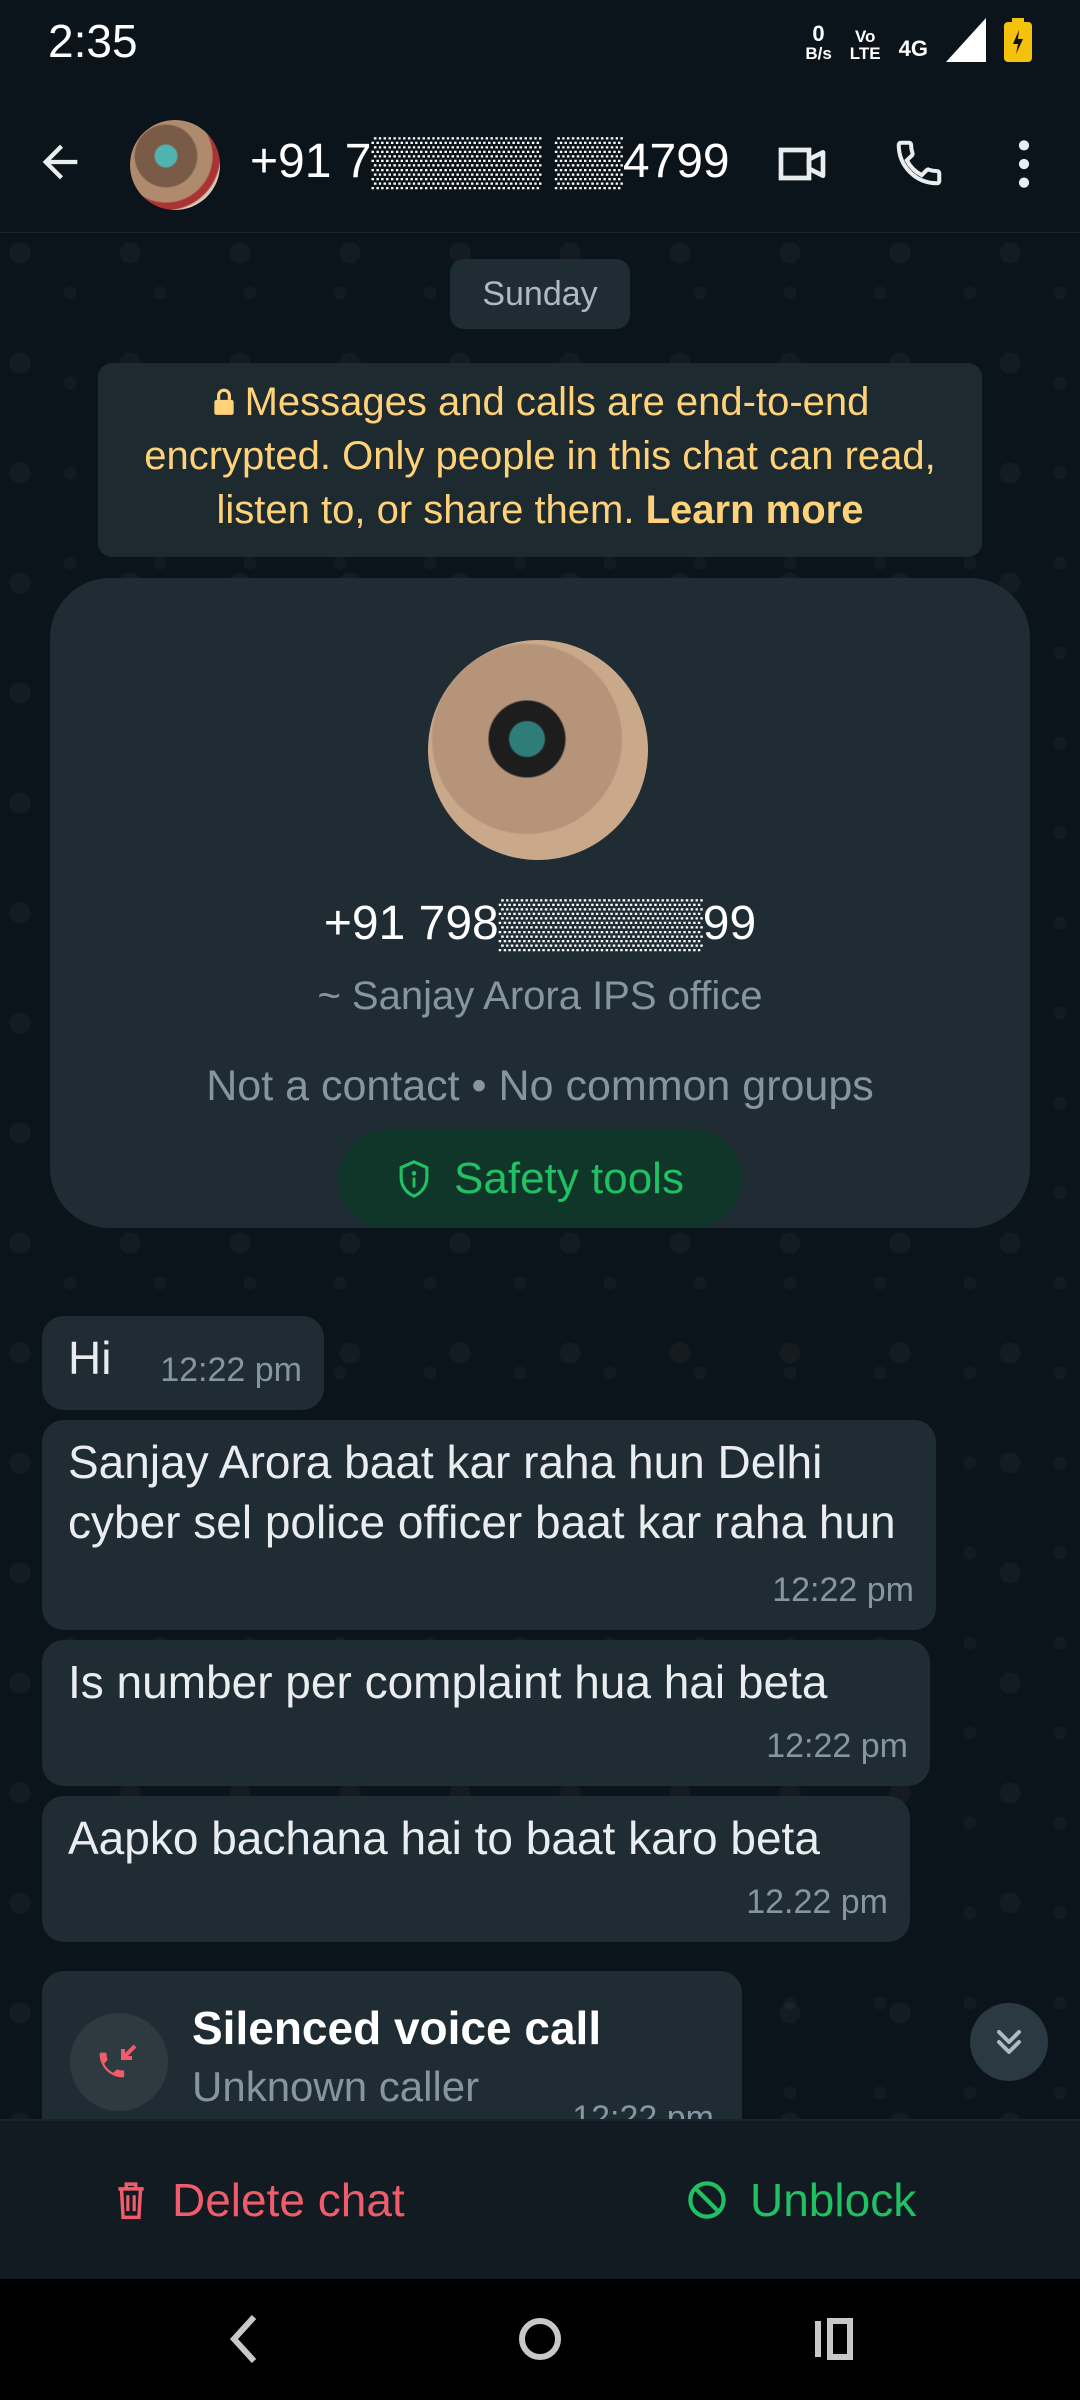 The image size is (1080, 2400). Describe the element at coordinates (818, 33) in the screenshot. I see `net-speed-value: 0` at that location.